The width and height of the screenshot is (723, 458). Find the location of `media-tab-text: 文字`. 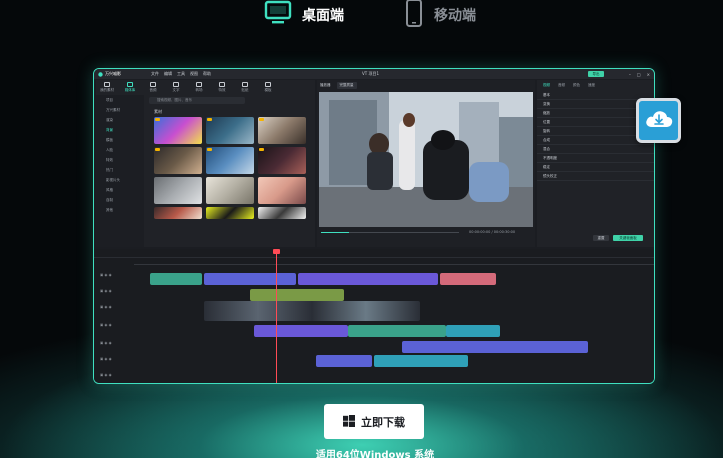

media-tab-text: 文字 is located at coordinates (176, 87).